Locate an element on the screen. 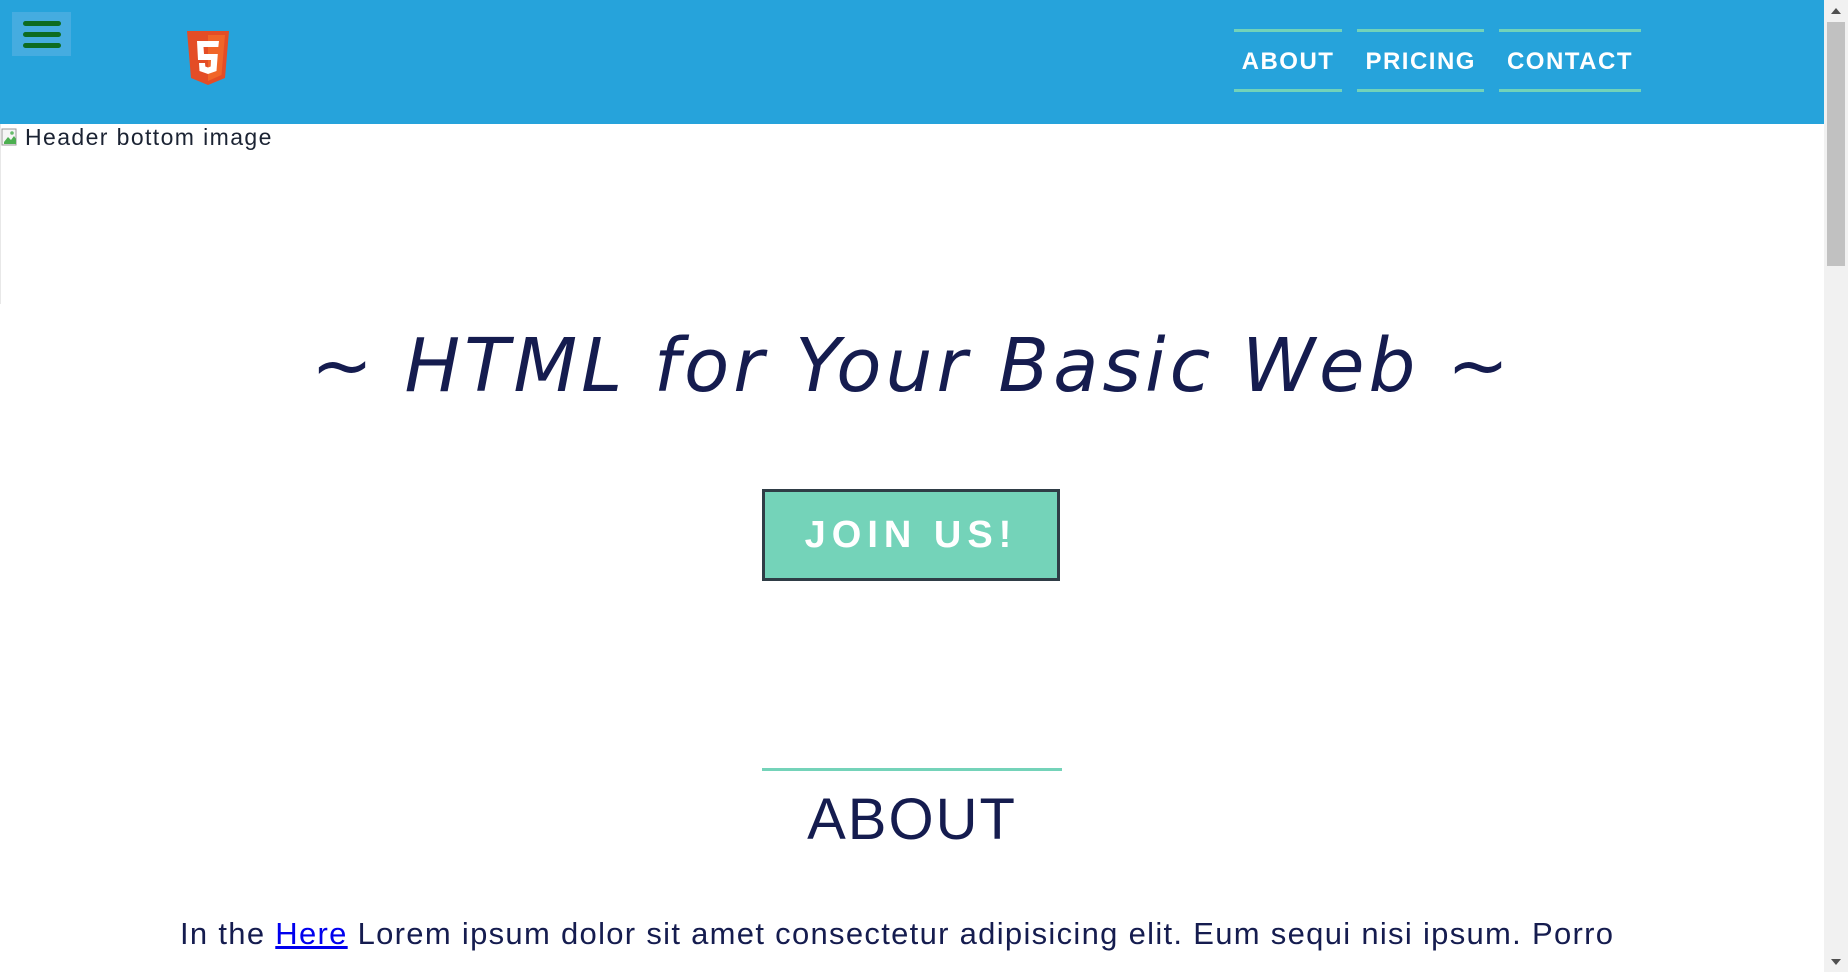 This screenshot has height=972, width=1848. nav-pricing-link: PRICING is located at coordinates (1420, 60).